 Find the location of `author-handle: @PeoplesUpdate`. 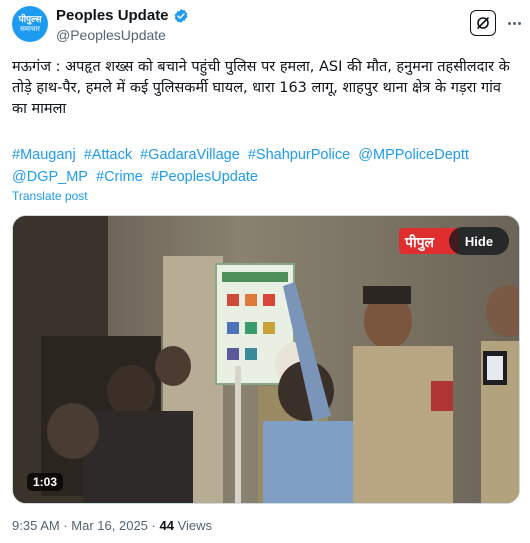

author-handle: @PeoplesUpdate is located at coordinates (111, 35).